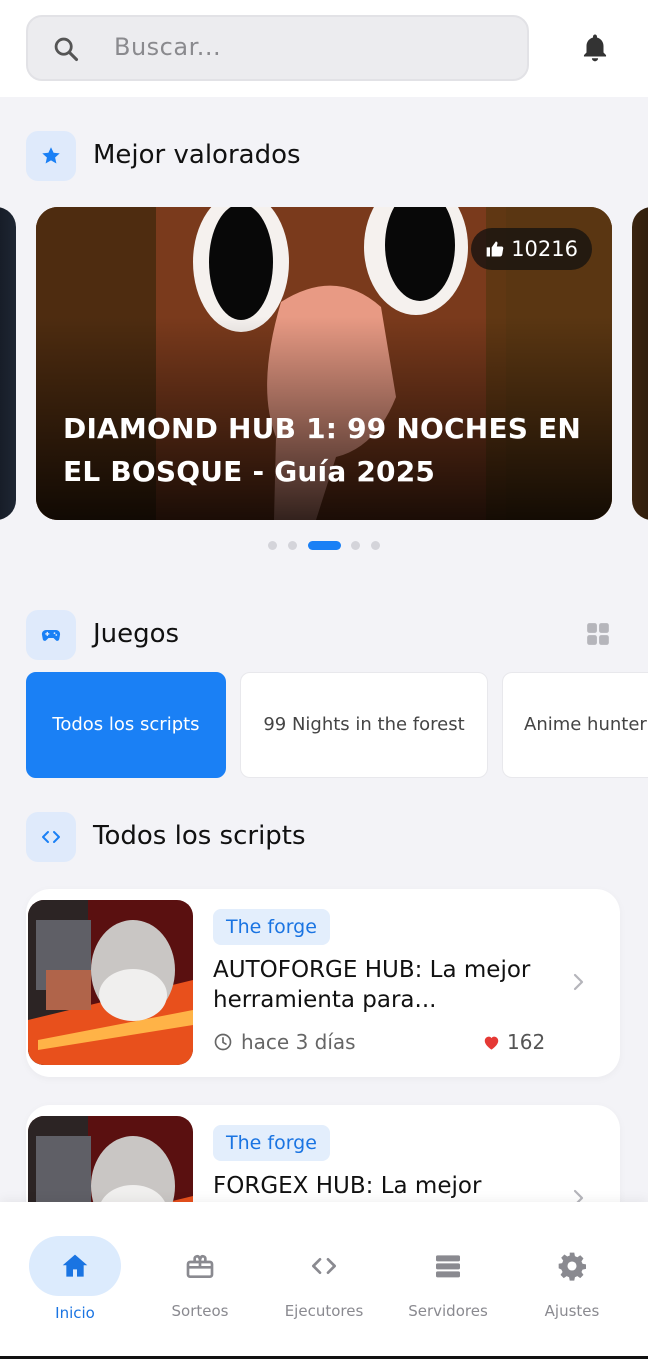 This screenshot has height=1359, width=648. Describe the element at coordinates (578, 982) in the screenshot. I see `chevron-right-icon` at that location.